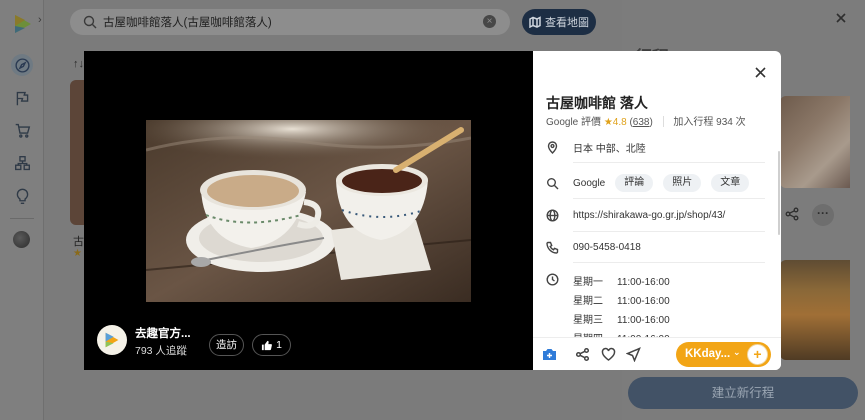 The height and width of the screenshot is (420, 865). Describe the element at coordinates (22, 65) in the screenshot. I see `explore-compass-icon` at that location.